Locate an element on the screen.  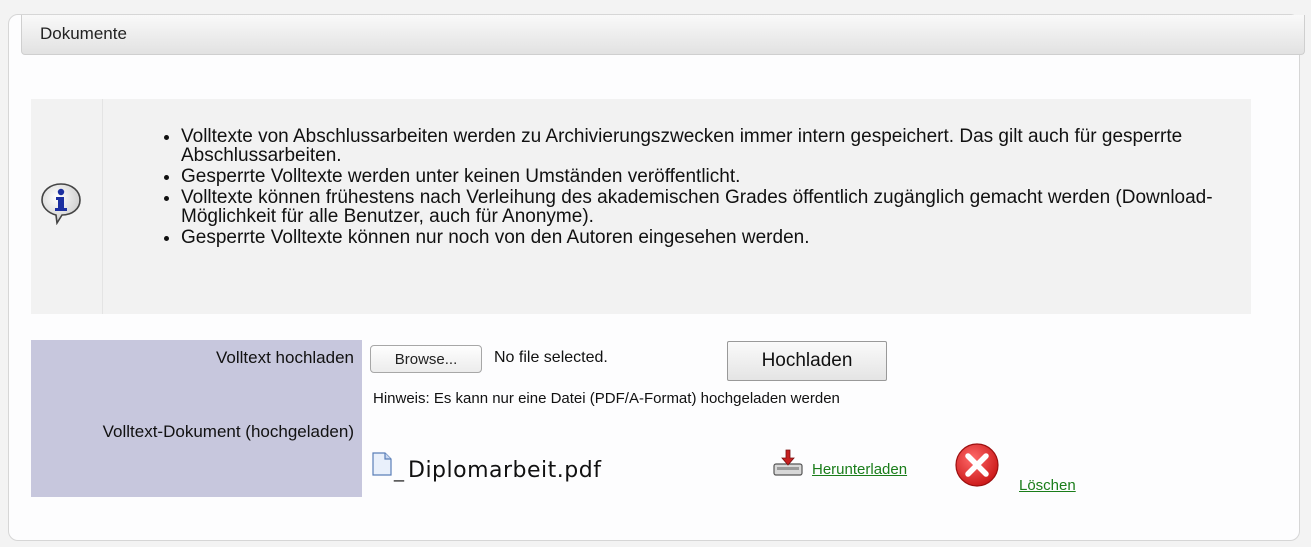
uploaded-document-label: Volltext-Dokument (hochgeladen) is located at coordinates (228, 431).